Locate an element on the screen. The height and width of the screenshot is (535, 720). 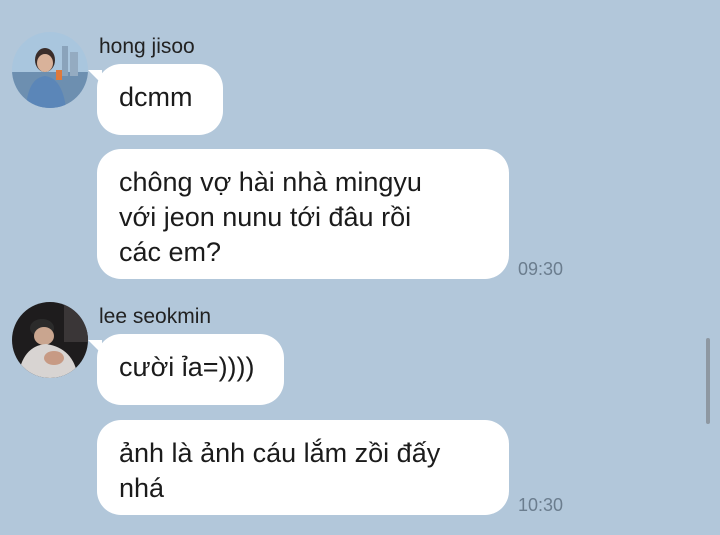
message-bubble: cười ỉa=)))) is located at coordinates (190, 369).